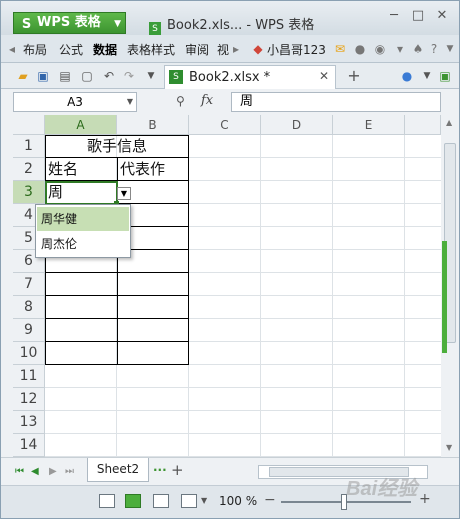 The width and height of the screenshot is (460, 519). What do you see at coordinates (180, 101) in the screenshot?
I see `search-icon: ⚲` at bounding box center [180, 101].